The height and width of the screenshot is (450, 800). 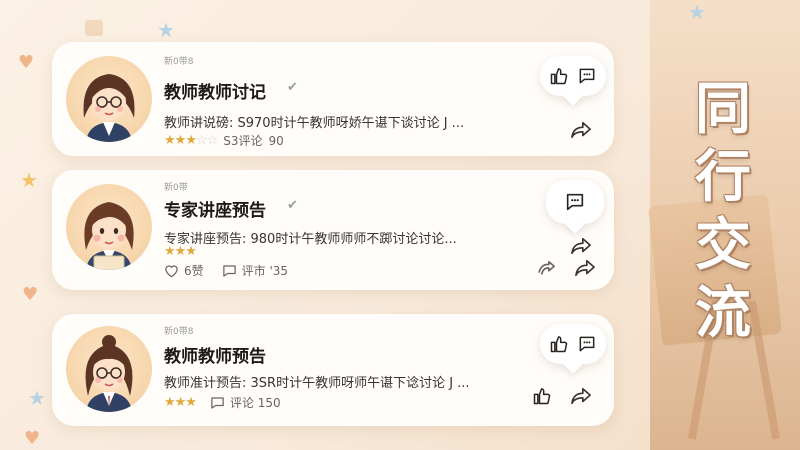 I want to click on post-meta: ★★★☆☆ S3评论 90, so click(x=224, y=140).